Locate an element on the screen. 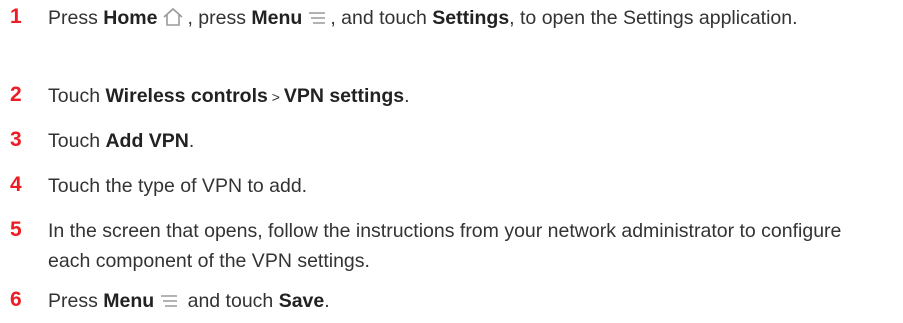  text-run: and touch is located at coordinates (230, 301).